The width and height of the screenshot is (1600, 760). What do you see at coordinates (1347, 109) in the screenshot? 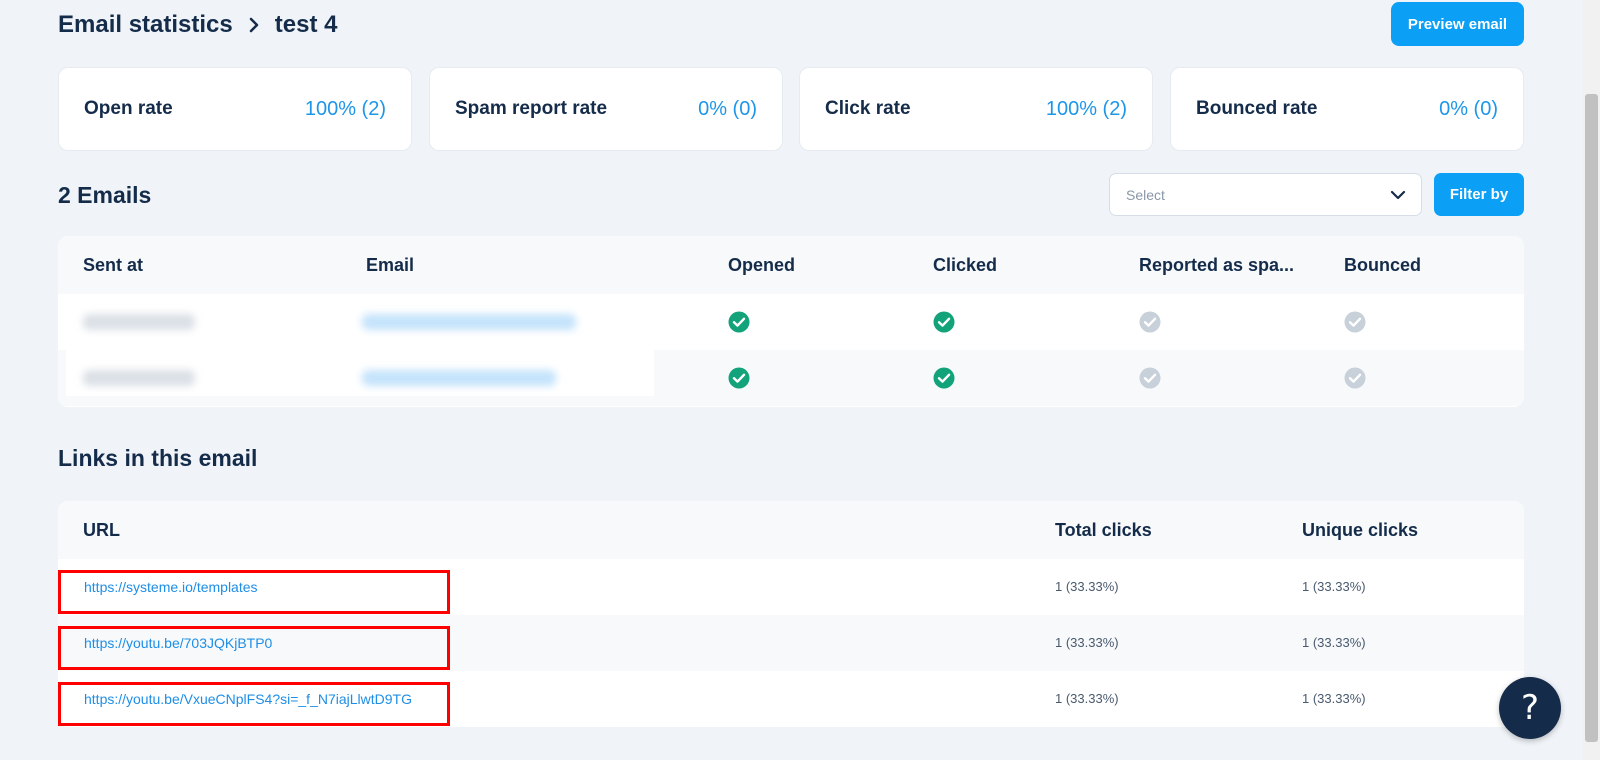
I see `stat-card-bounced-rate: Bounced rate 0% (0)` at bounding box center [1347, 109].